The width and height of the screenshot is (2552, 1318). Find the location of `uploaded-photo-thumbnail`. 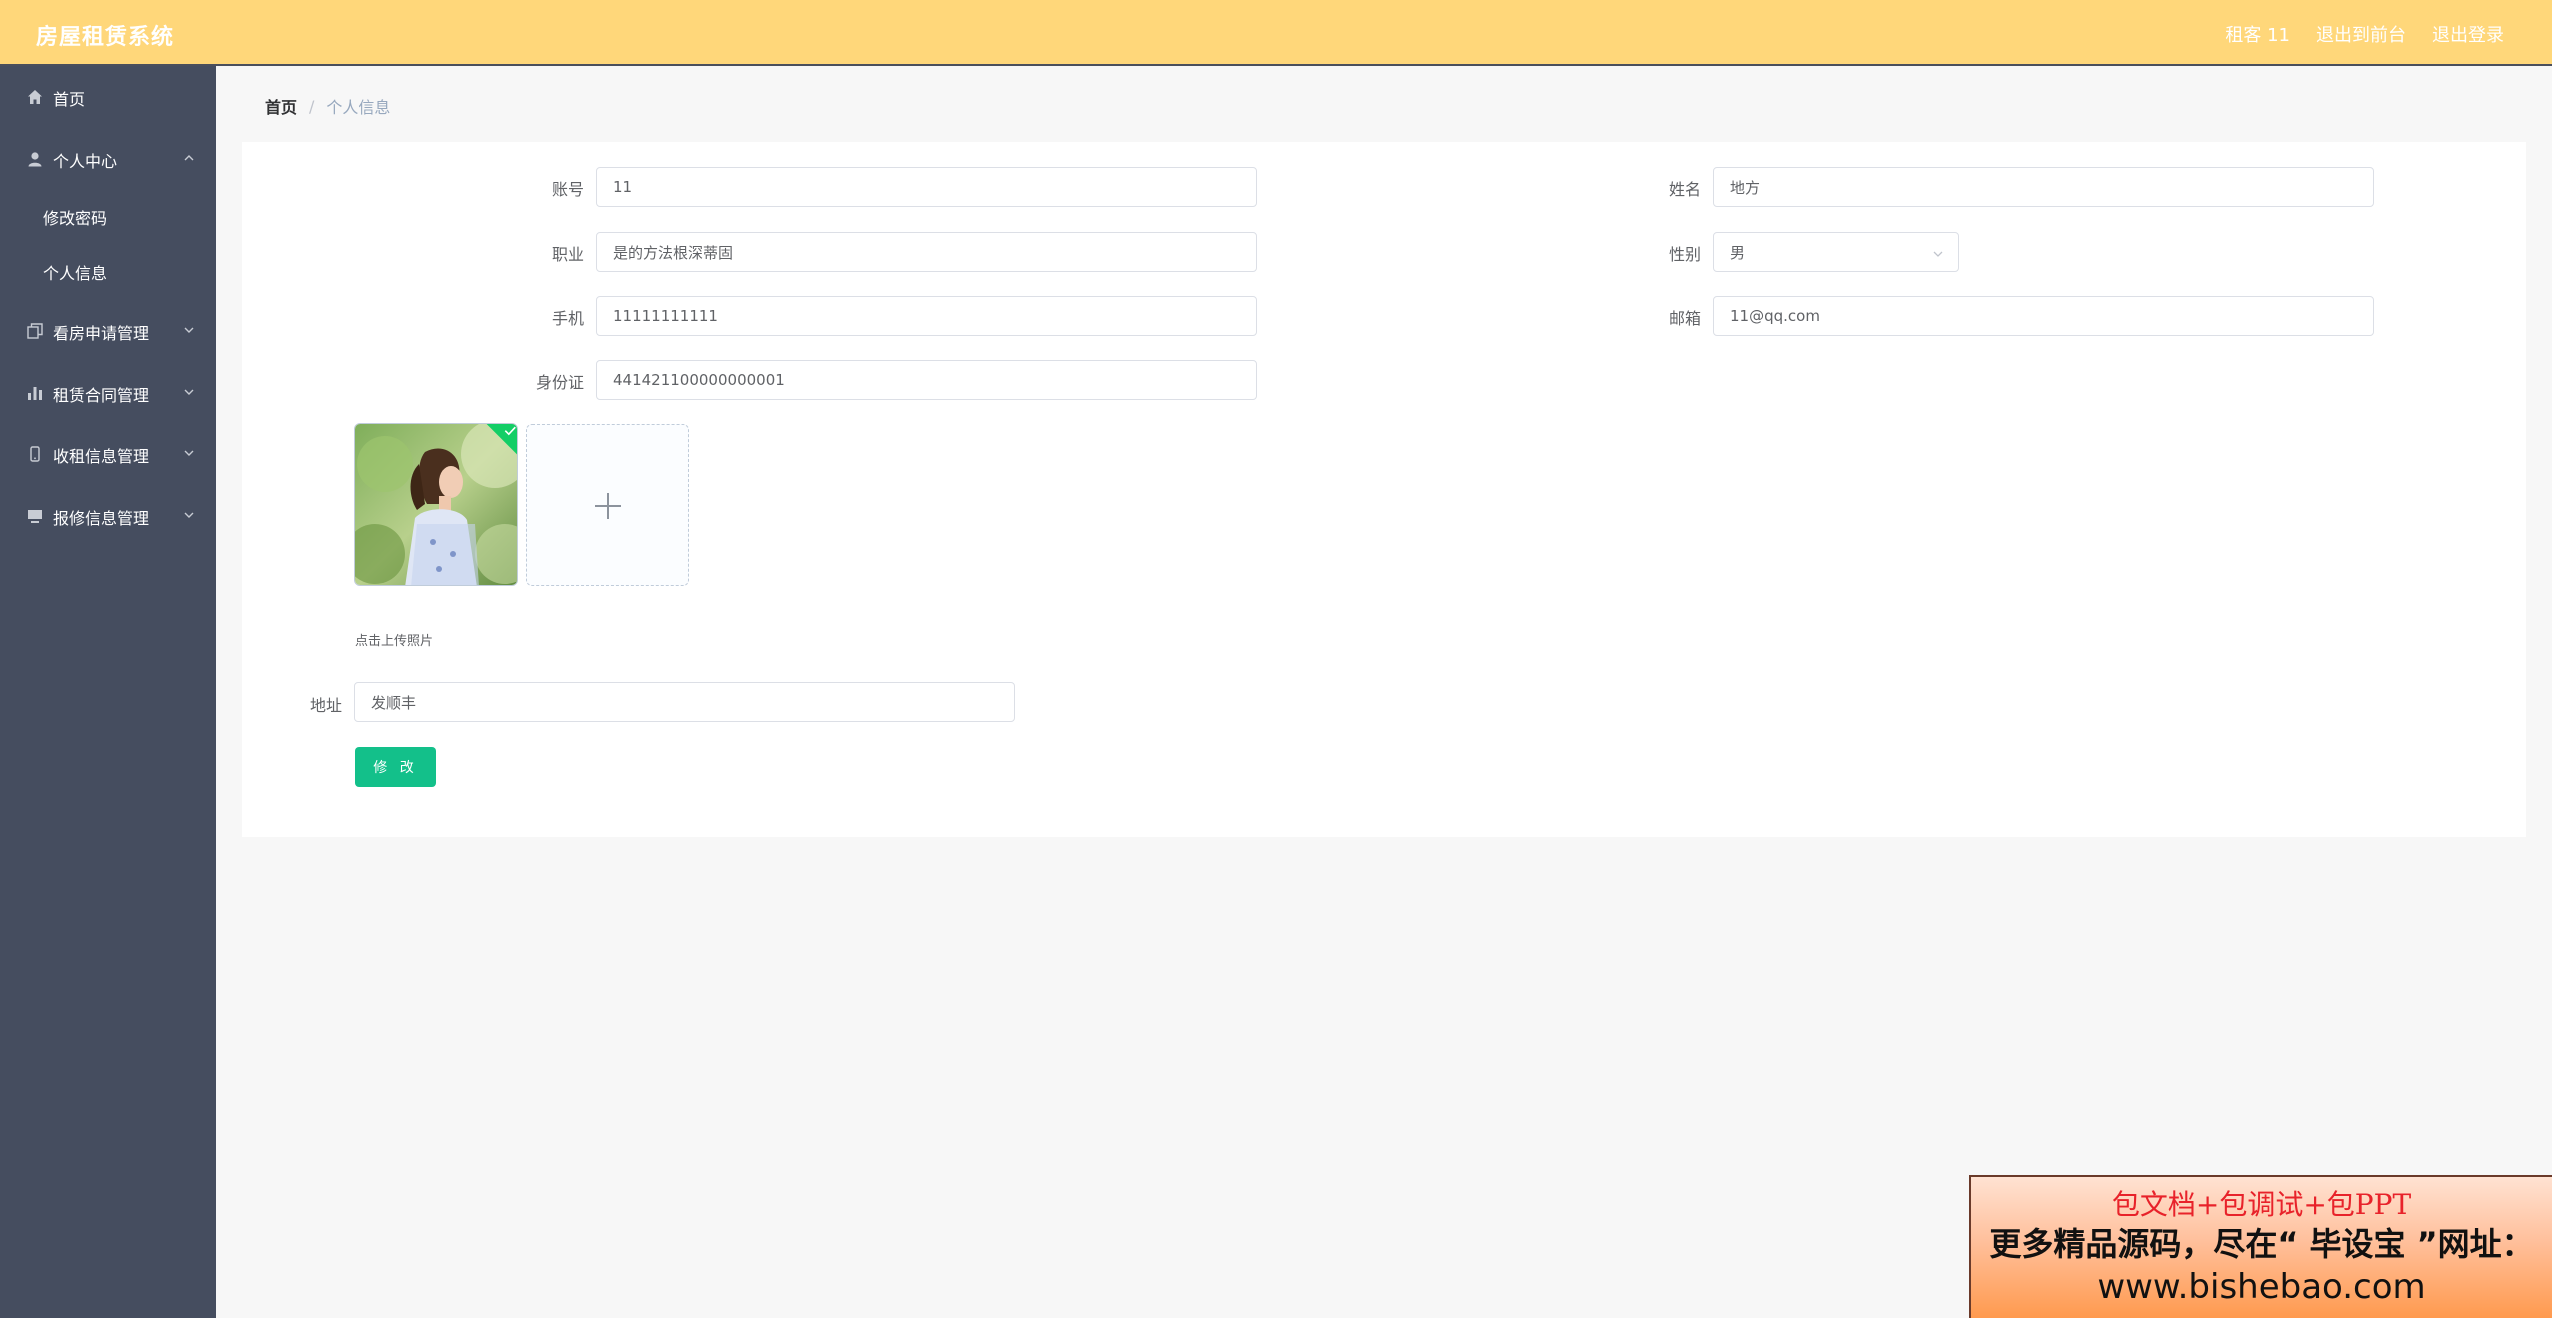

uploaded-photo-thumbnail is located at coordinates (436, 504).